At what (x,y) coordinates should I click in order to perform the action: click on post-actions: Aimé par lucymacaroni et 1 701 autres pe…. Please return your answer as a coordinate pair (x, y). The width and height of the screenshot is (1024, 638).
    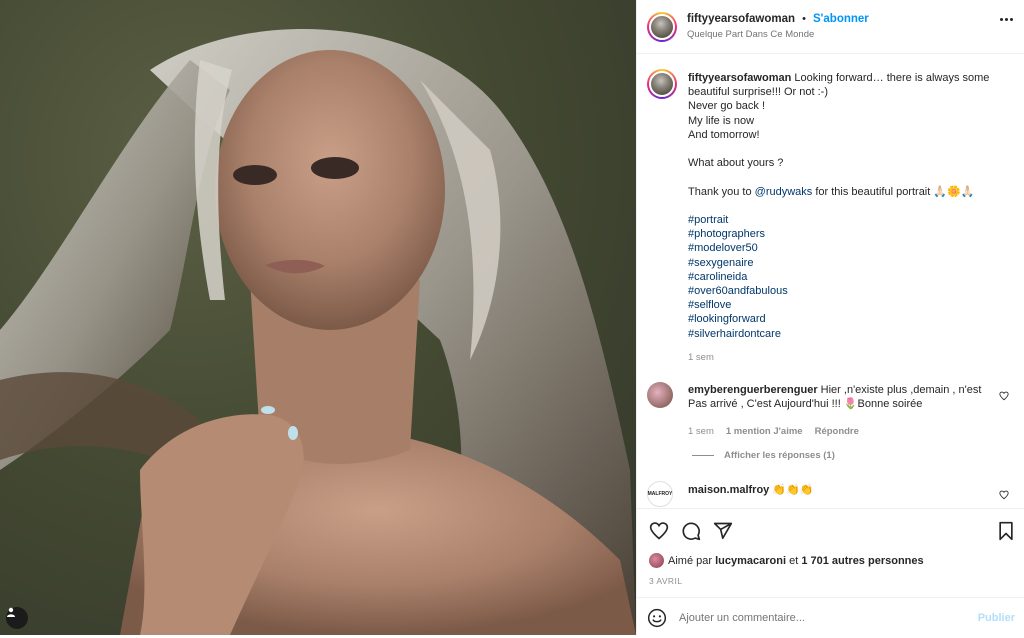
    Looking at the image, I should click on (830, 573).